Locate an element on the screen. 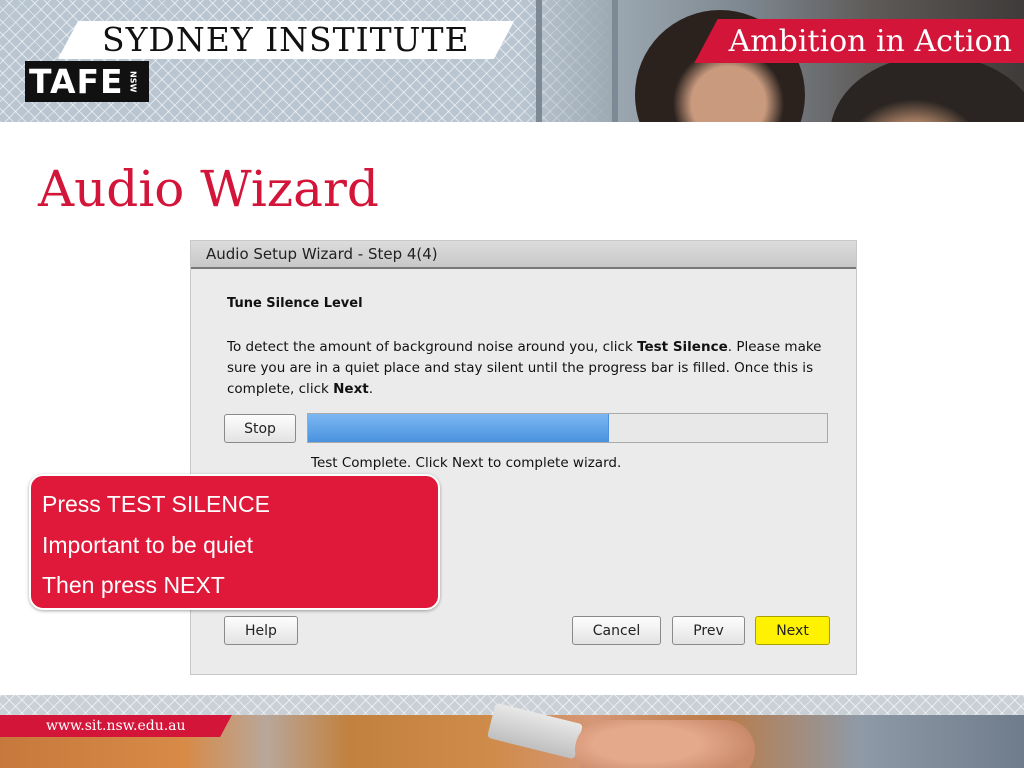 The image size is (1024, 768). tafe-logo-text: TAFE is located at coordinates (76, 81).